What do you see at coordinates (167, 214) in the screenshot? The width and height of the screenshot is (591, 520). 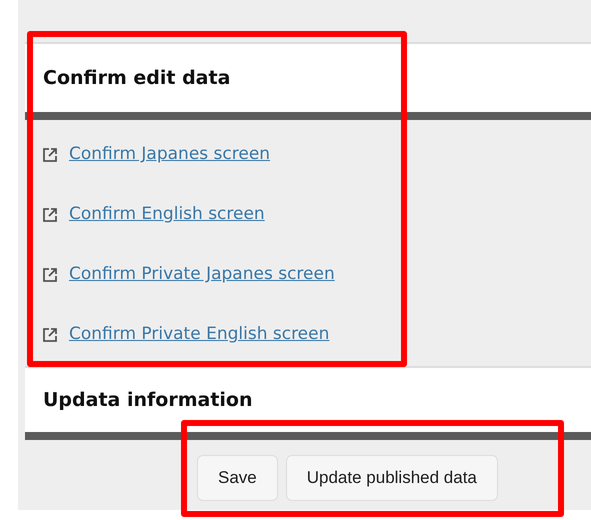 I see `confirm-link: Confirm English screen` at bounding box center [167, 214].